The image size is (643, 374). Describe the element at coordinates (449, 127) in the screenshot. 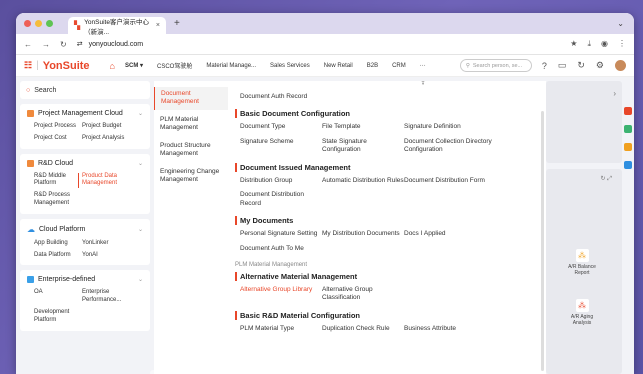

I see `menu-link: Signature Definition` at that location.